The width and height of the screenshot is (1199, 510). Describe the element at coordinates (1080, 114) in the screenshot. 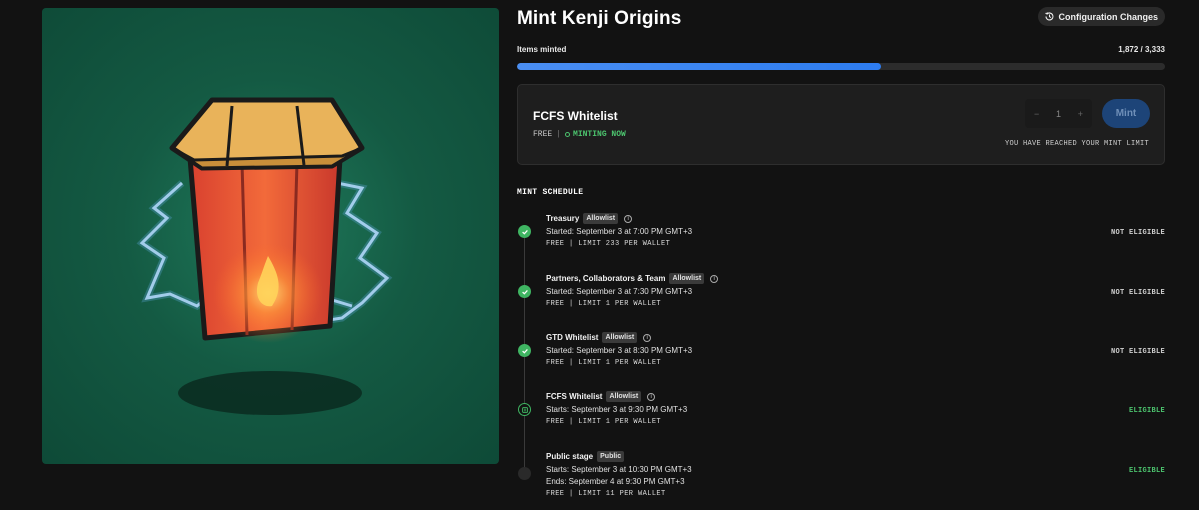

I see `increment-button: +` at that location.